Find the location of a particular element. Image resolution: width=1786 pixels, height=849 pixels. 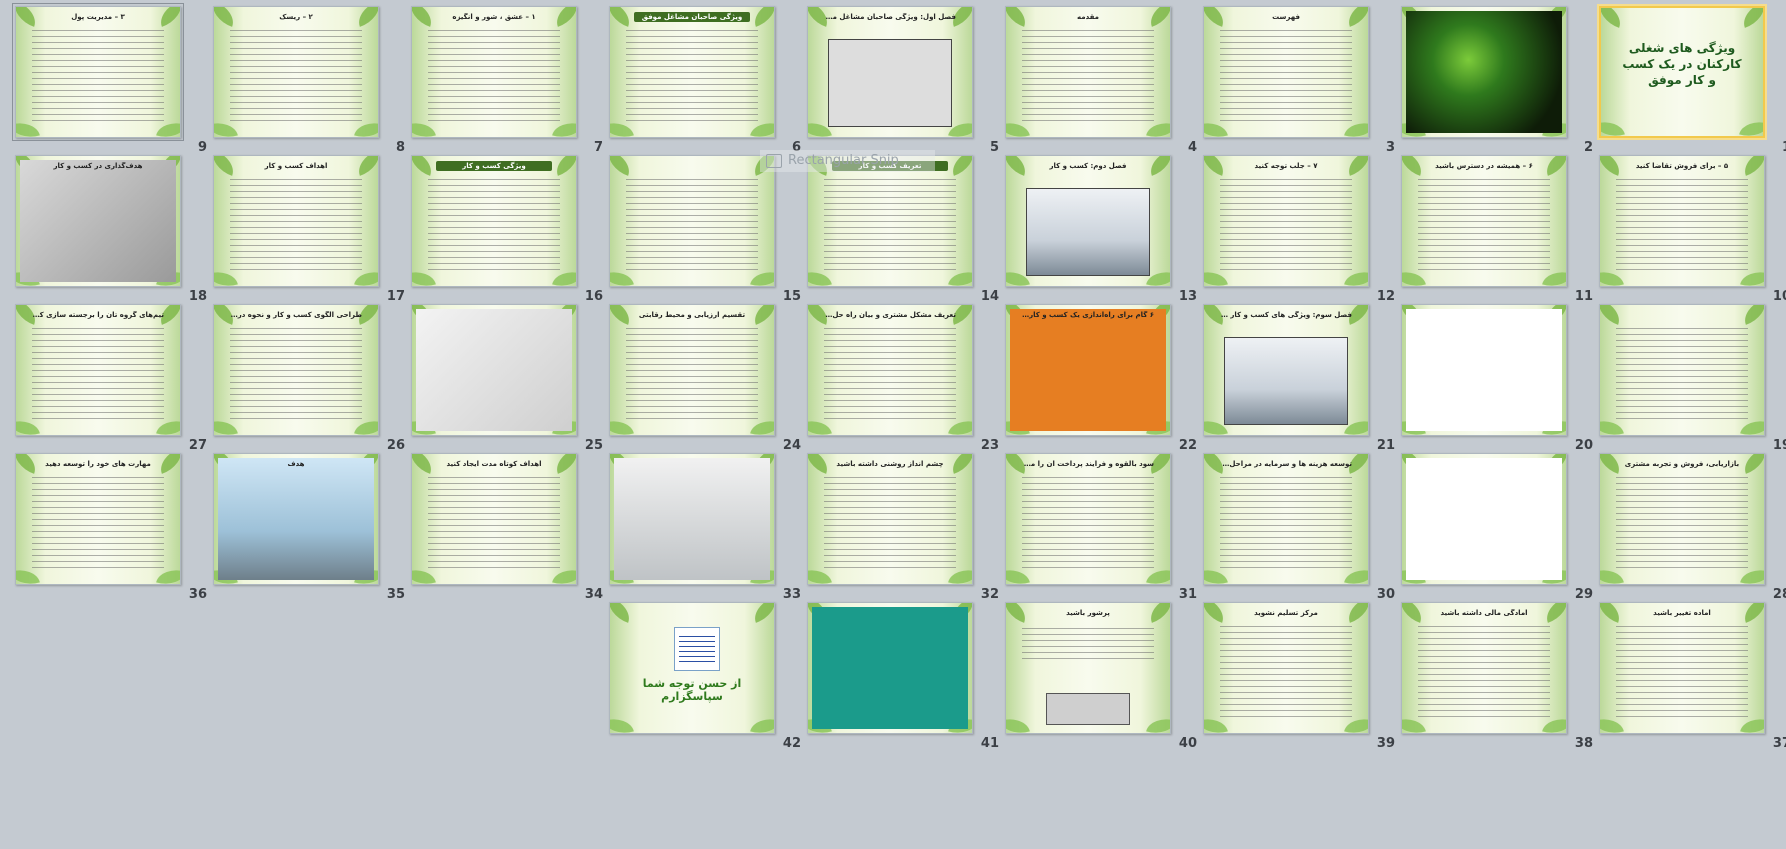

slide-number: 19 is located at coordinates (1779, 445).